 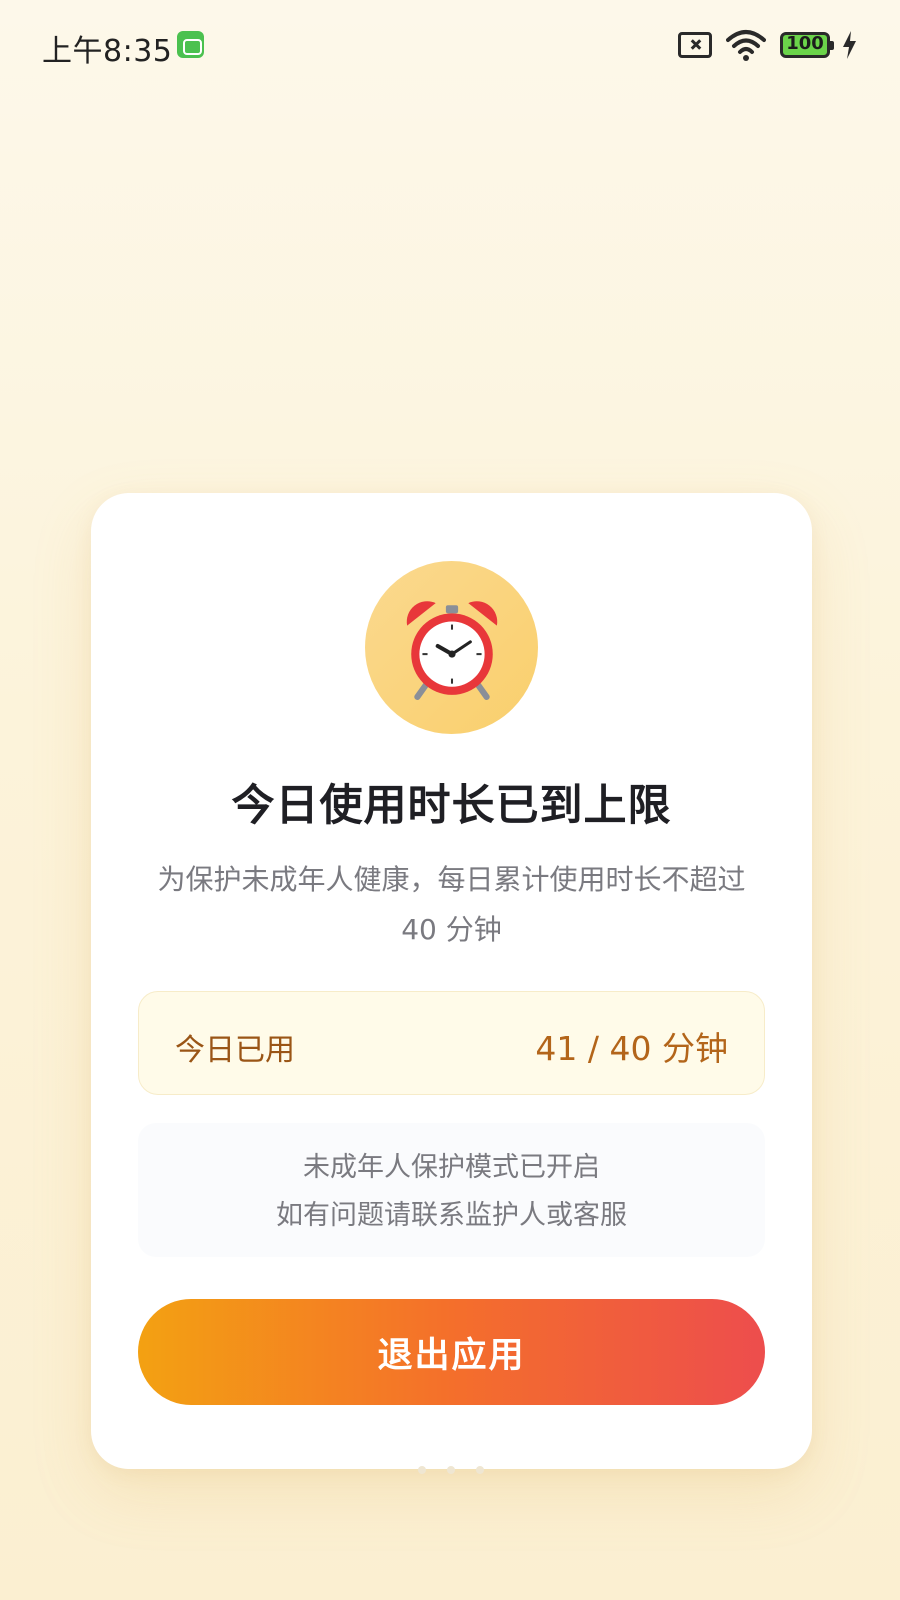 I want to click on limit-title: 今日使用时长已到上限, so click(x=451, y=806).